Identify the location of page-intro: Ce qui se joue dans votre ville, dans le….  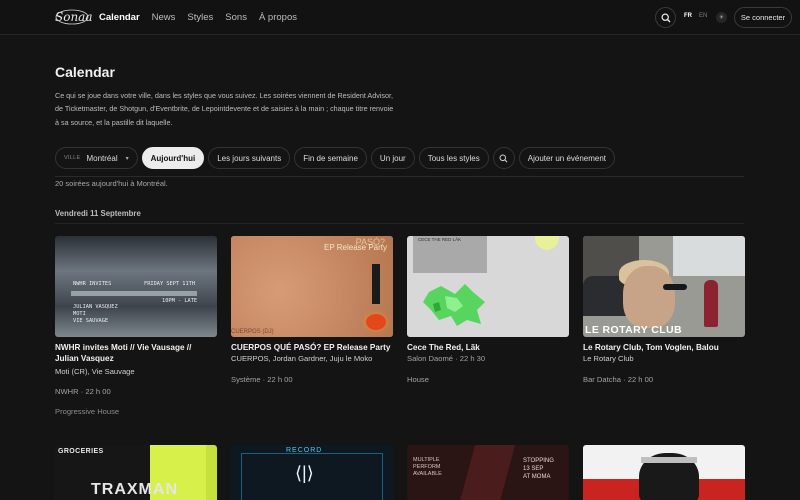
(224, 109).